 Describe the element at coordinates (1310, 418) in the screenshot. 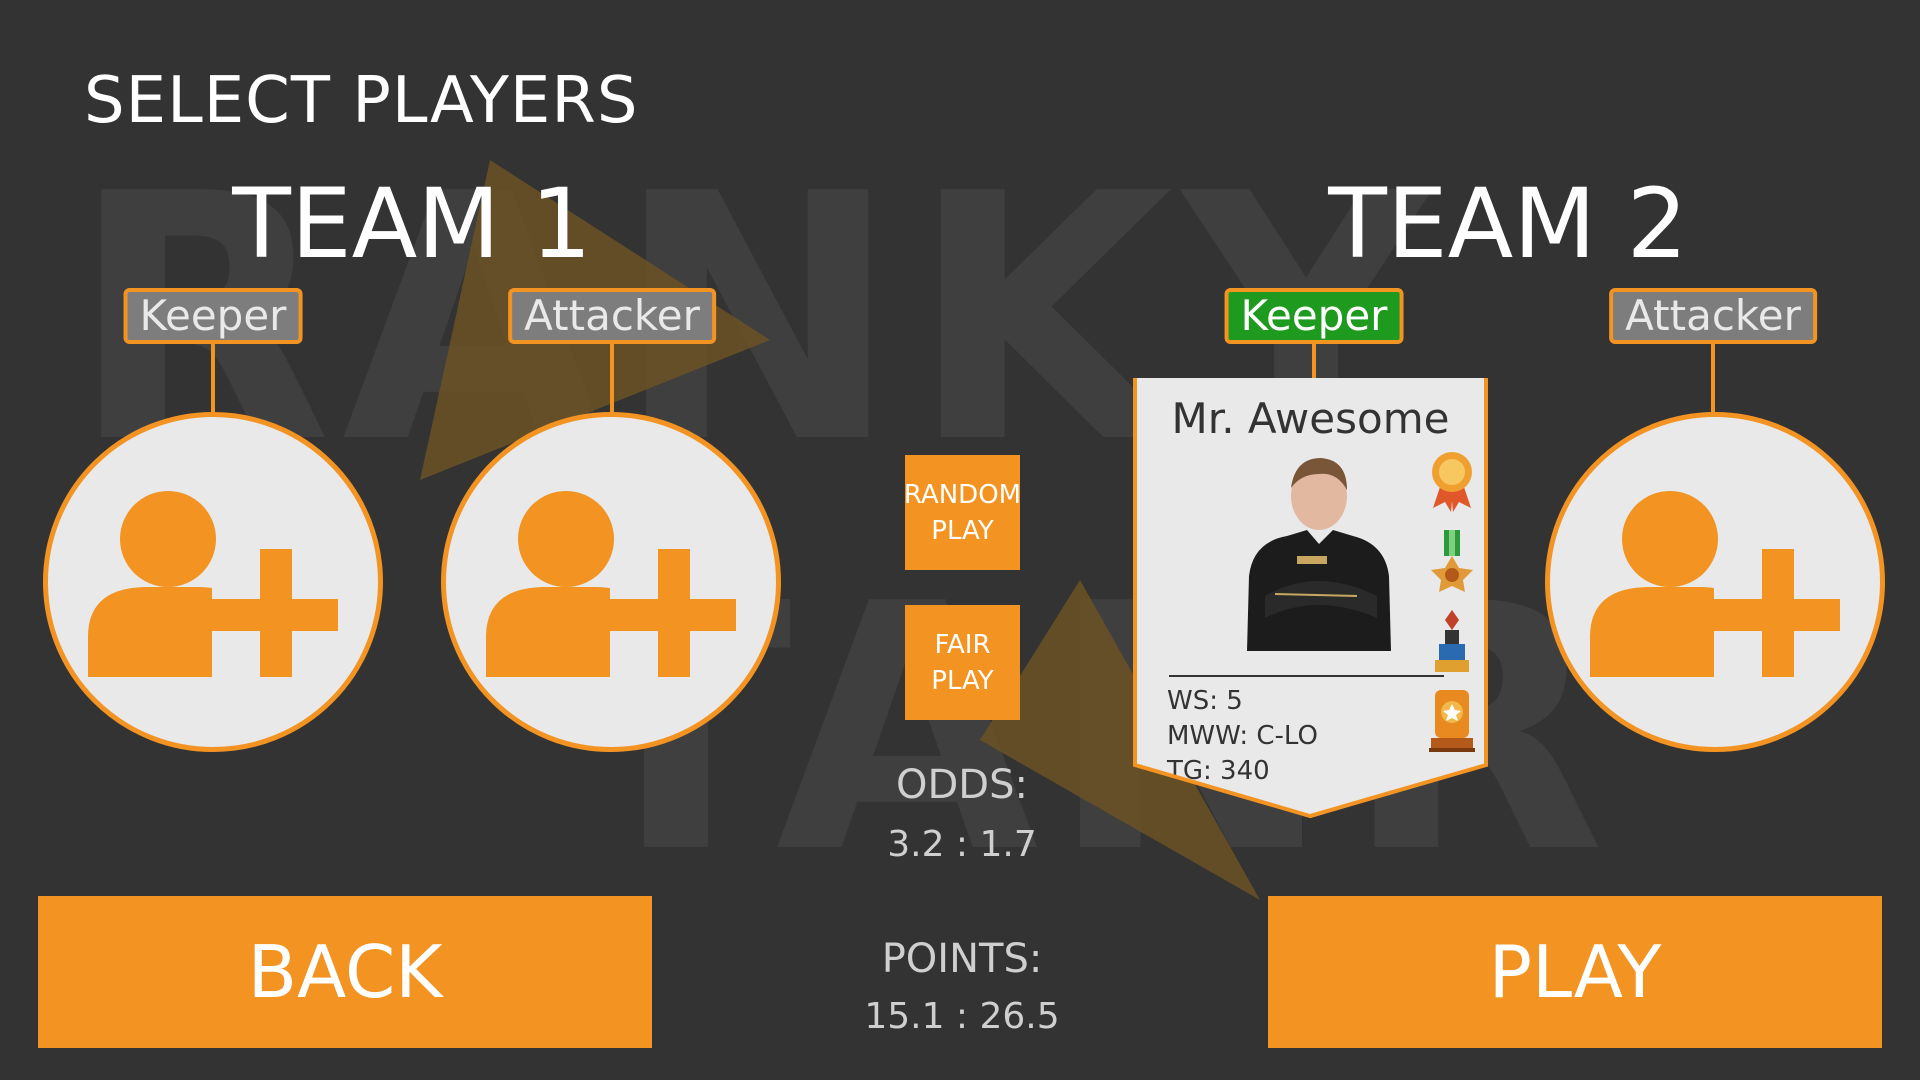

I see `player-name: Mr. Awesome` at that location.